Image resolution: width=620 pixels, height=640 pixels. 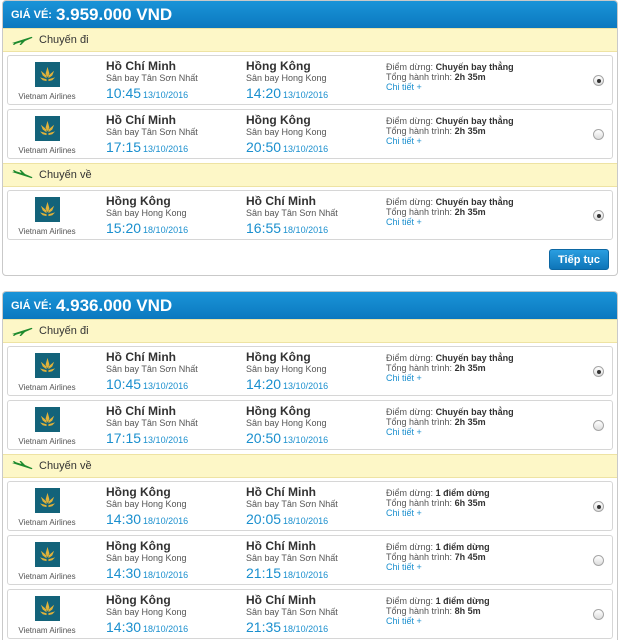 What do you see at coordinates (124, 228) in the screenshot?
I see `departure-time: 15:20` at bounding box center [124, 228].